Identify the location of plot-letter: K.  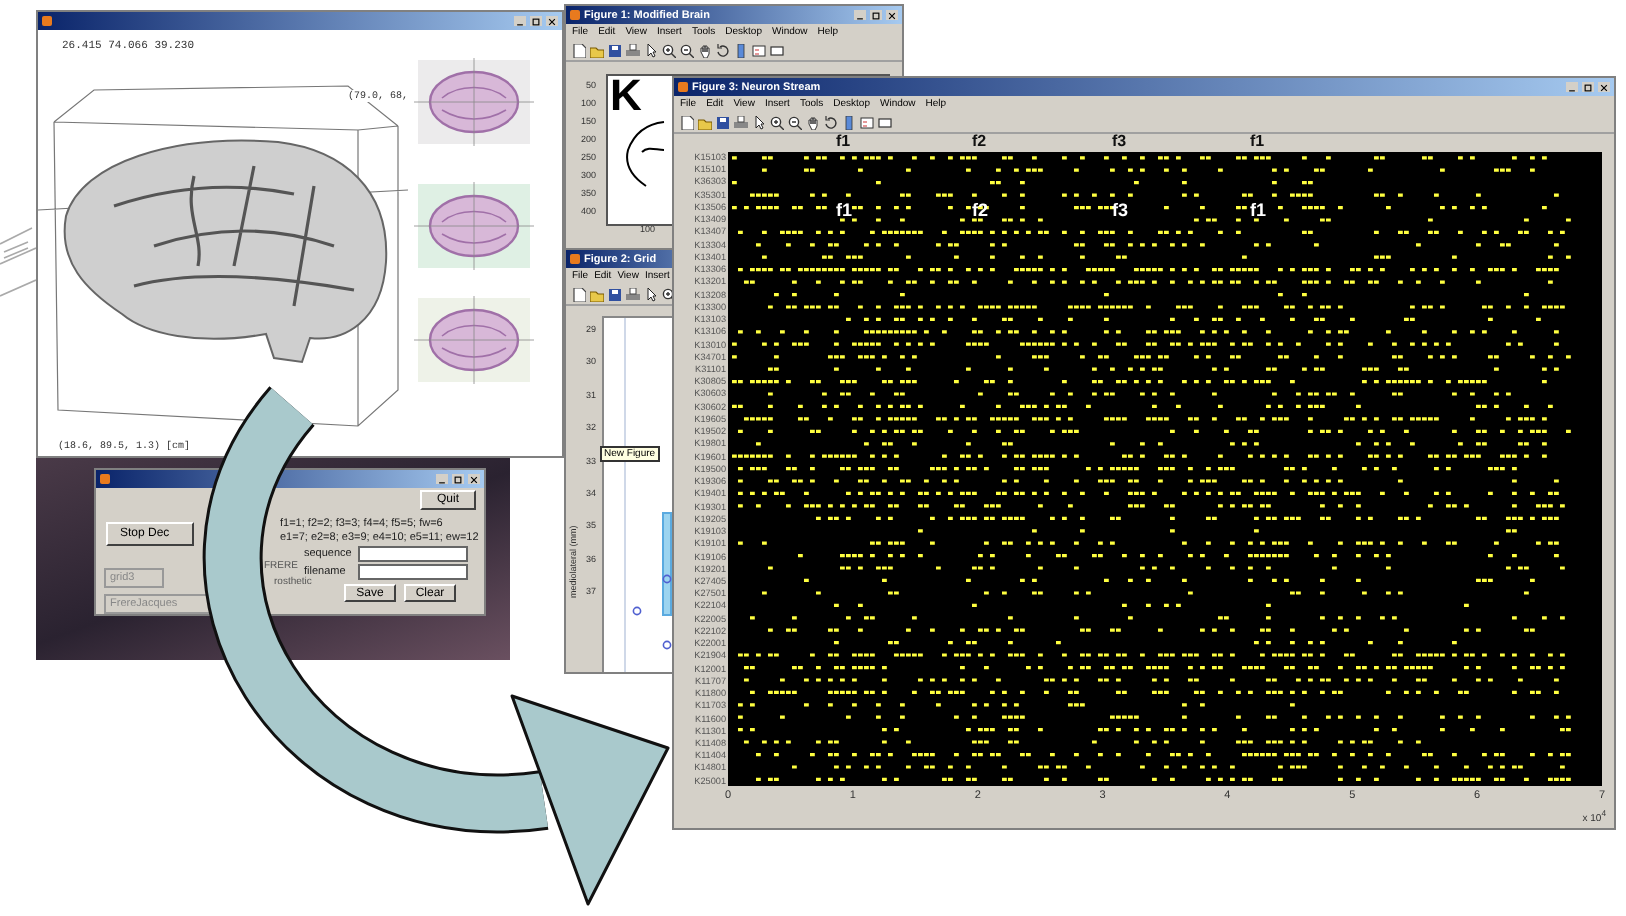
(626, 96).